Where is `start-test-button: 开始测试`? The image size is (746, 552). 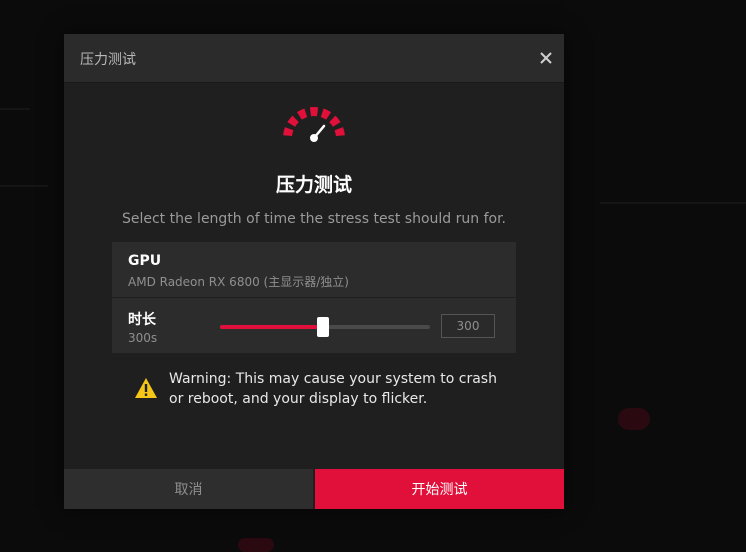
start-test-button: 开始测试 is located at coordinates (439, 489).